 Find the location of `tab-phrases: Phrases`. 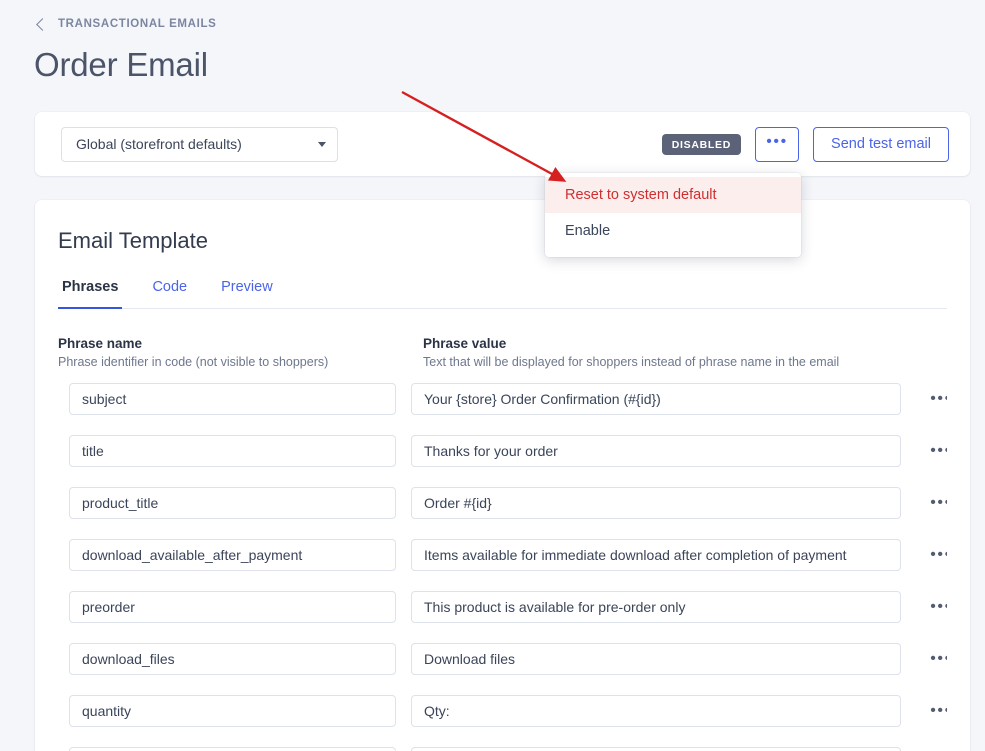

tab-phrases: Phrases is located at coordinates (90, 294).